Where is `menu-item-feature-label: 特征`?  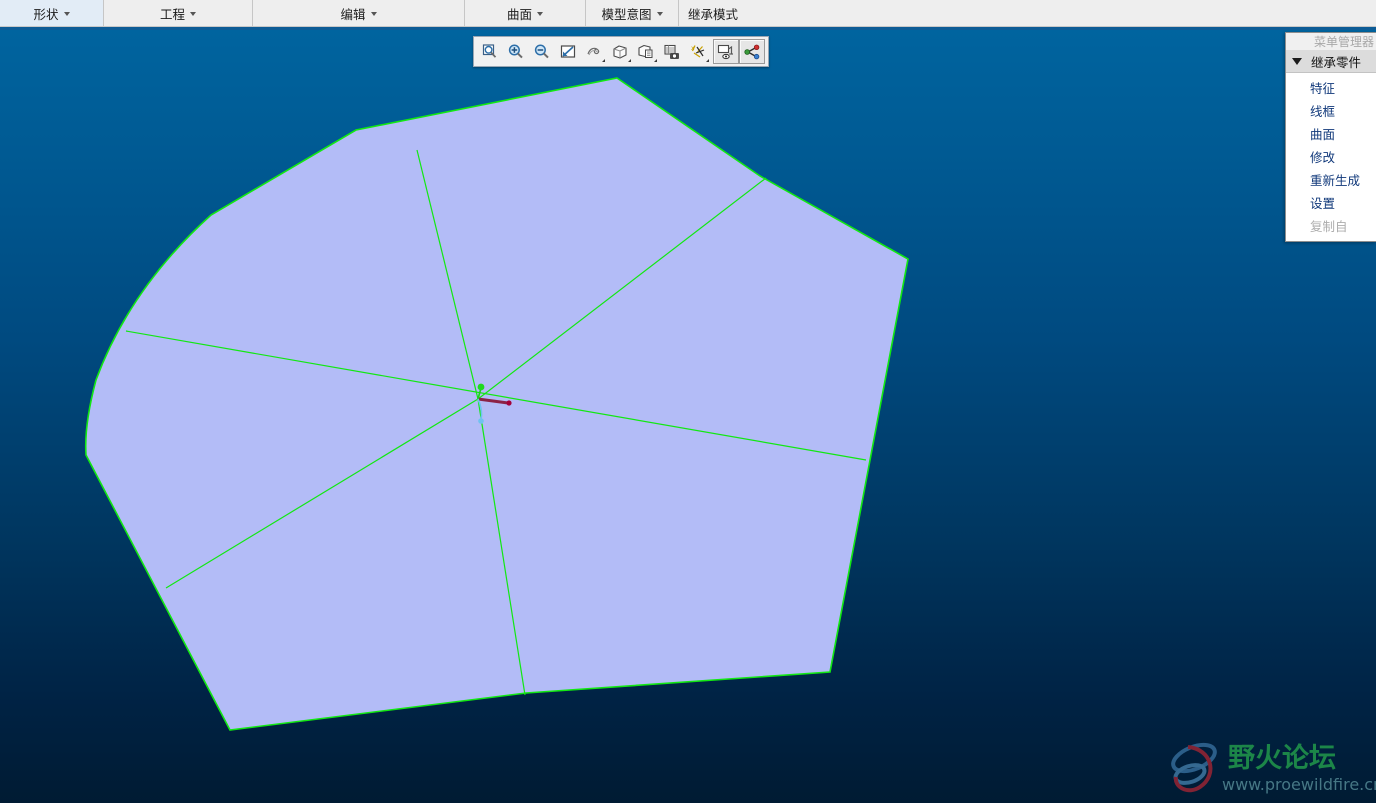
menu-item-feature-label: 特征 is located at coordinates (1323, 88).